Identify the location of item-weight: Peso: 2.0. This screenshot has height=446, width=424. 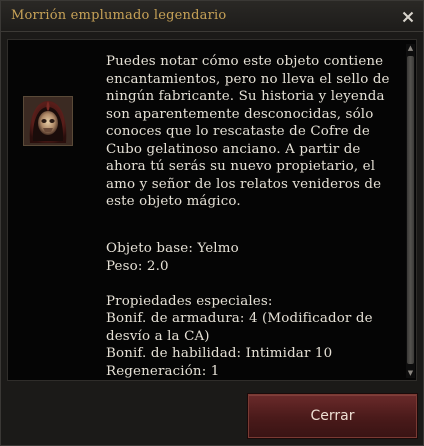
(137, 266).